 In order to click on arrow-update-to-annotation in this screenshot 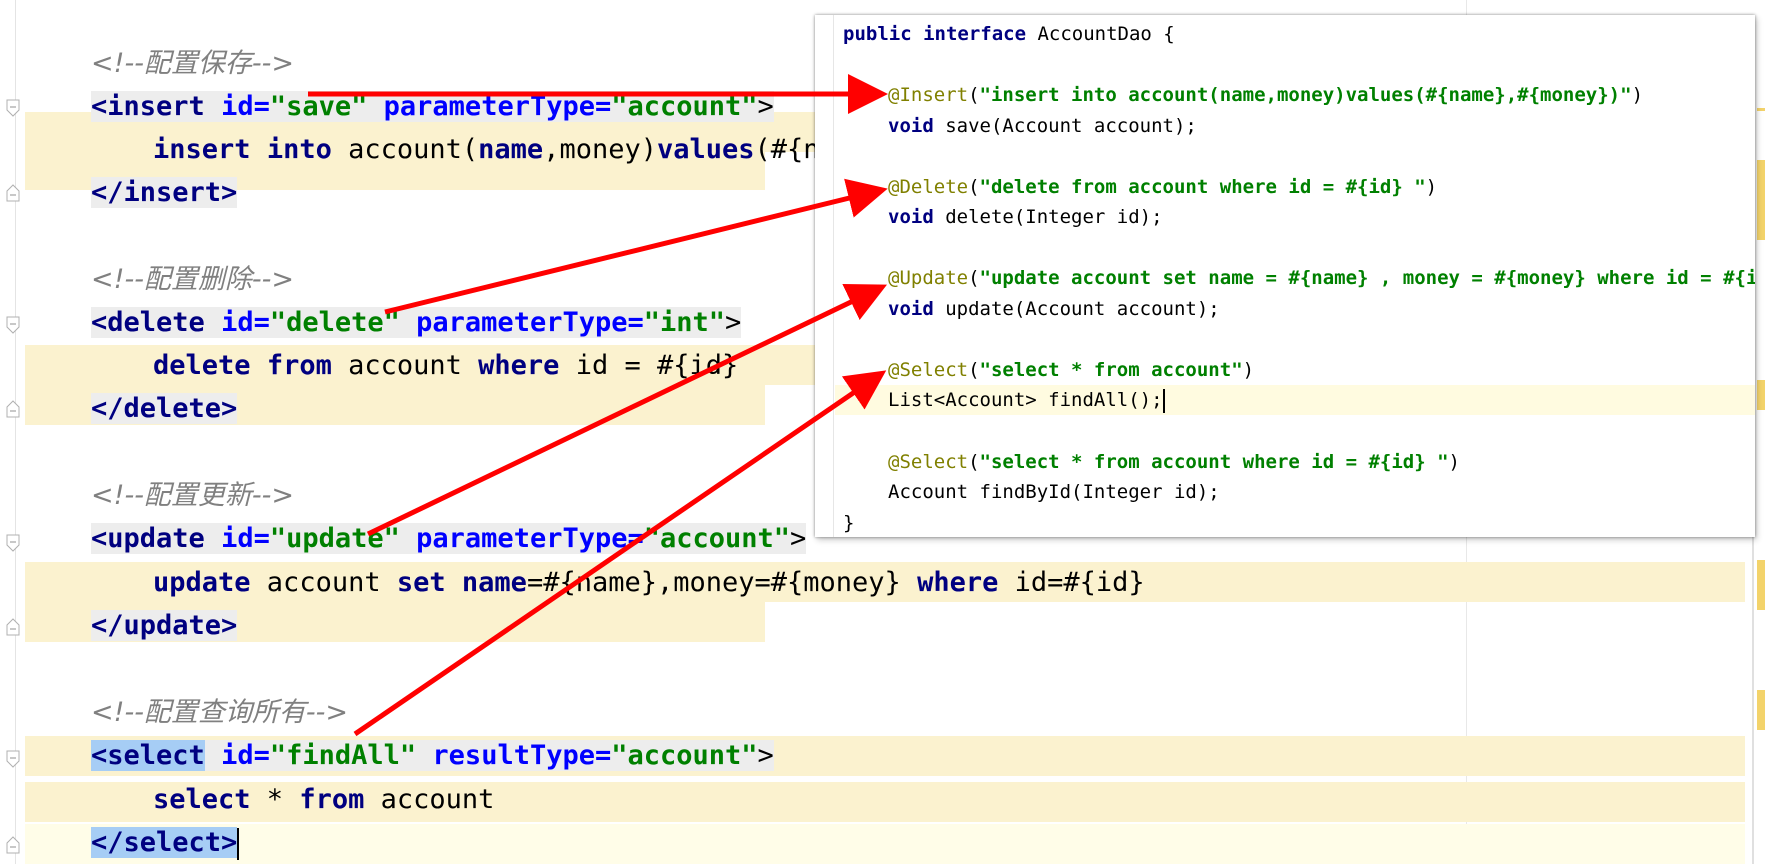, I will do `click(627, 410)`.